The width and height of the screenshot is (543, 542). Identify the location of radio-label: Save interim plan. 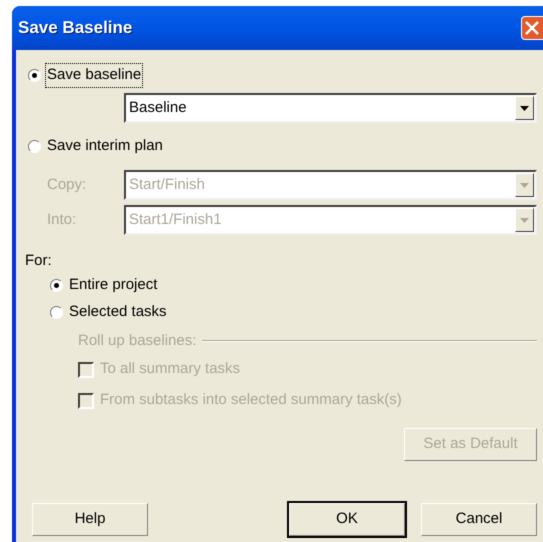
(105, 146).